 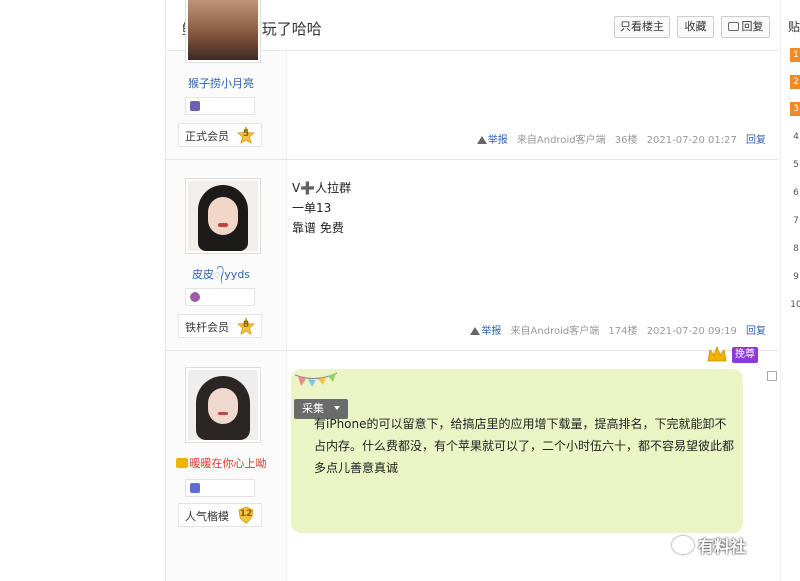 What do you see at coordinates (337, 408) in the screenshot?
I see `dropdown-arrow-icon` at bounding box center [337, 408].